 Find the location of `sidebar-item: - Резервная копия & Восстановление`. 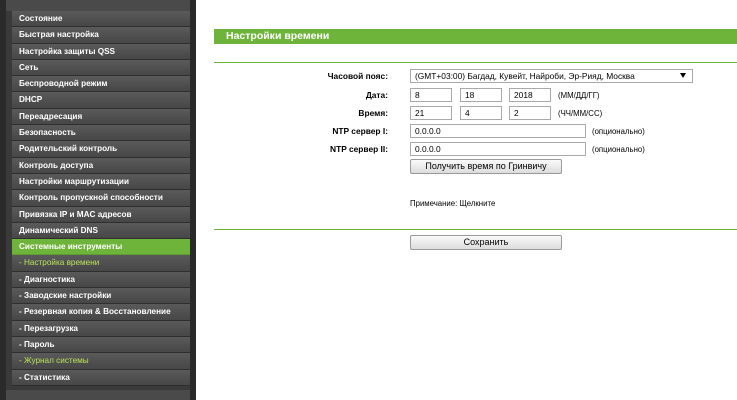

sidebar-item: - Резервная копия & Восстановление is located at coordinates (101, 312).